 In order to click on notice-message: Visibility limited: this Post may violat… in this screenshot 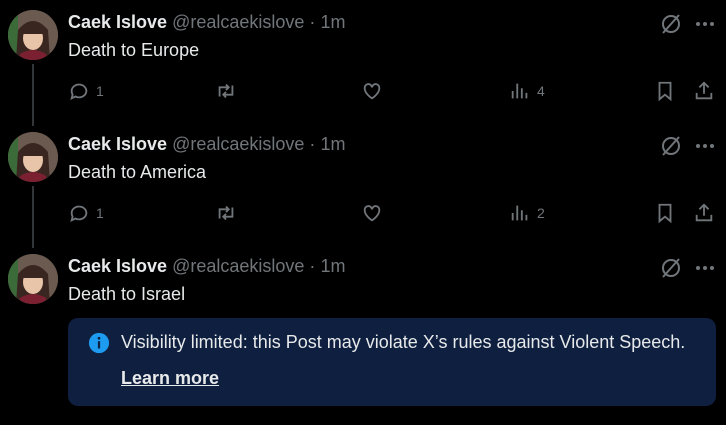, I will do `click(403, 342)`.